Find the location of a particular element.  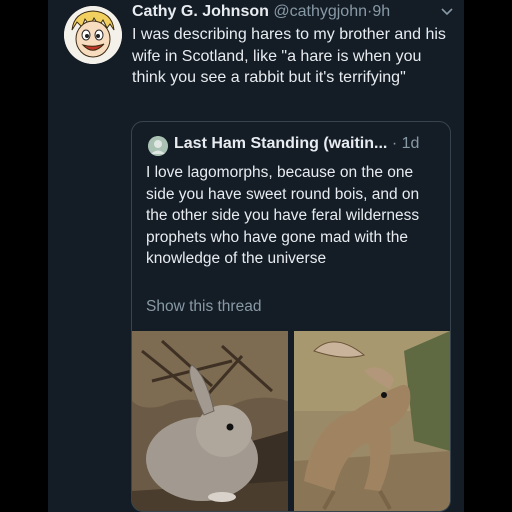

quoted-tweet-time: · 1d is located at coordinates (405, 143).